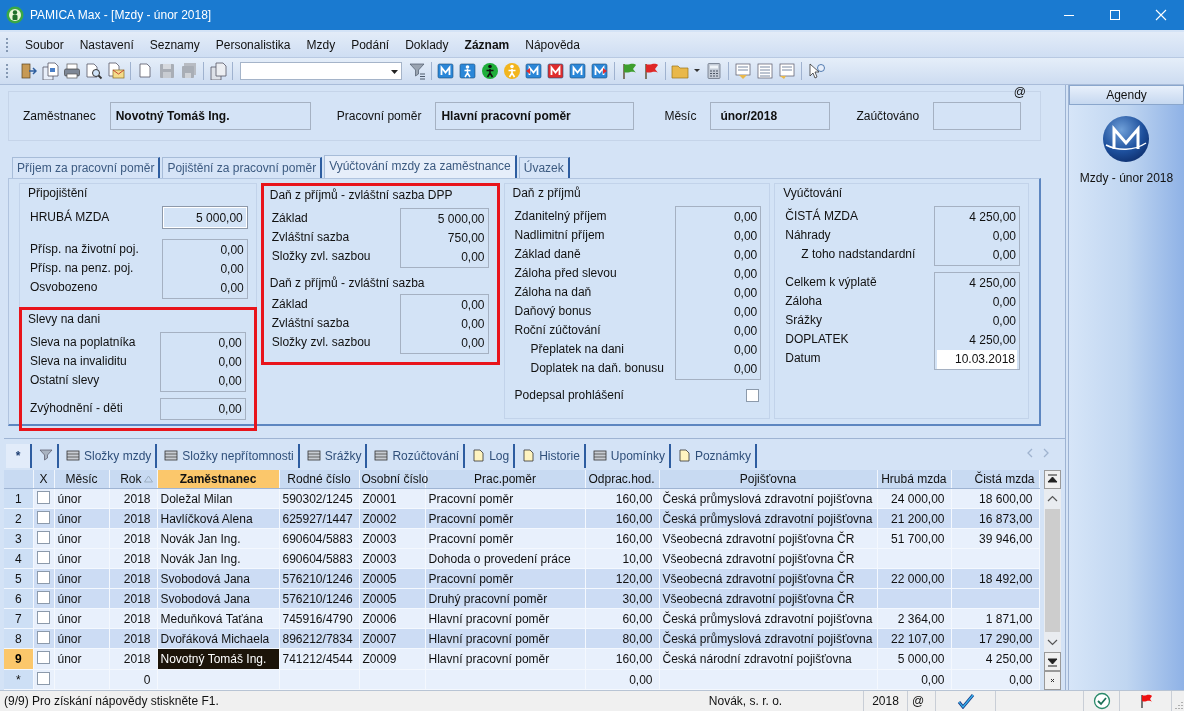 This screenshot has height=711, width=1184. What do you see at coordinates (965, 701) in the screenshot?
I see `checkmark-icon` at bounding box center [965, 701].